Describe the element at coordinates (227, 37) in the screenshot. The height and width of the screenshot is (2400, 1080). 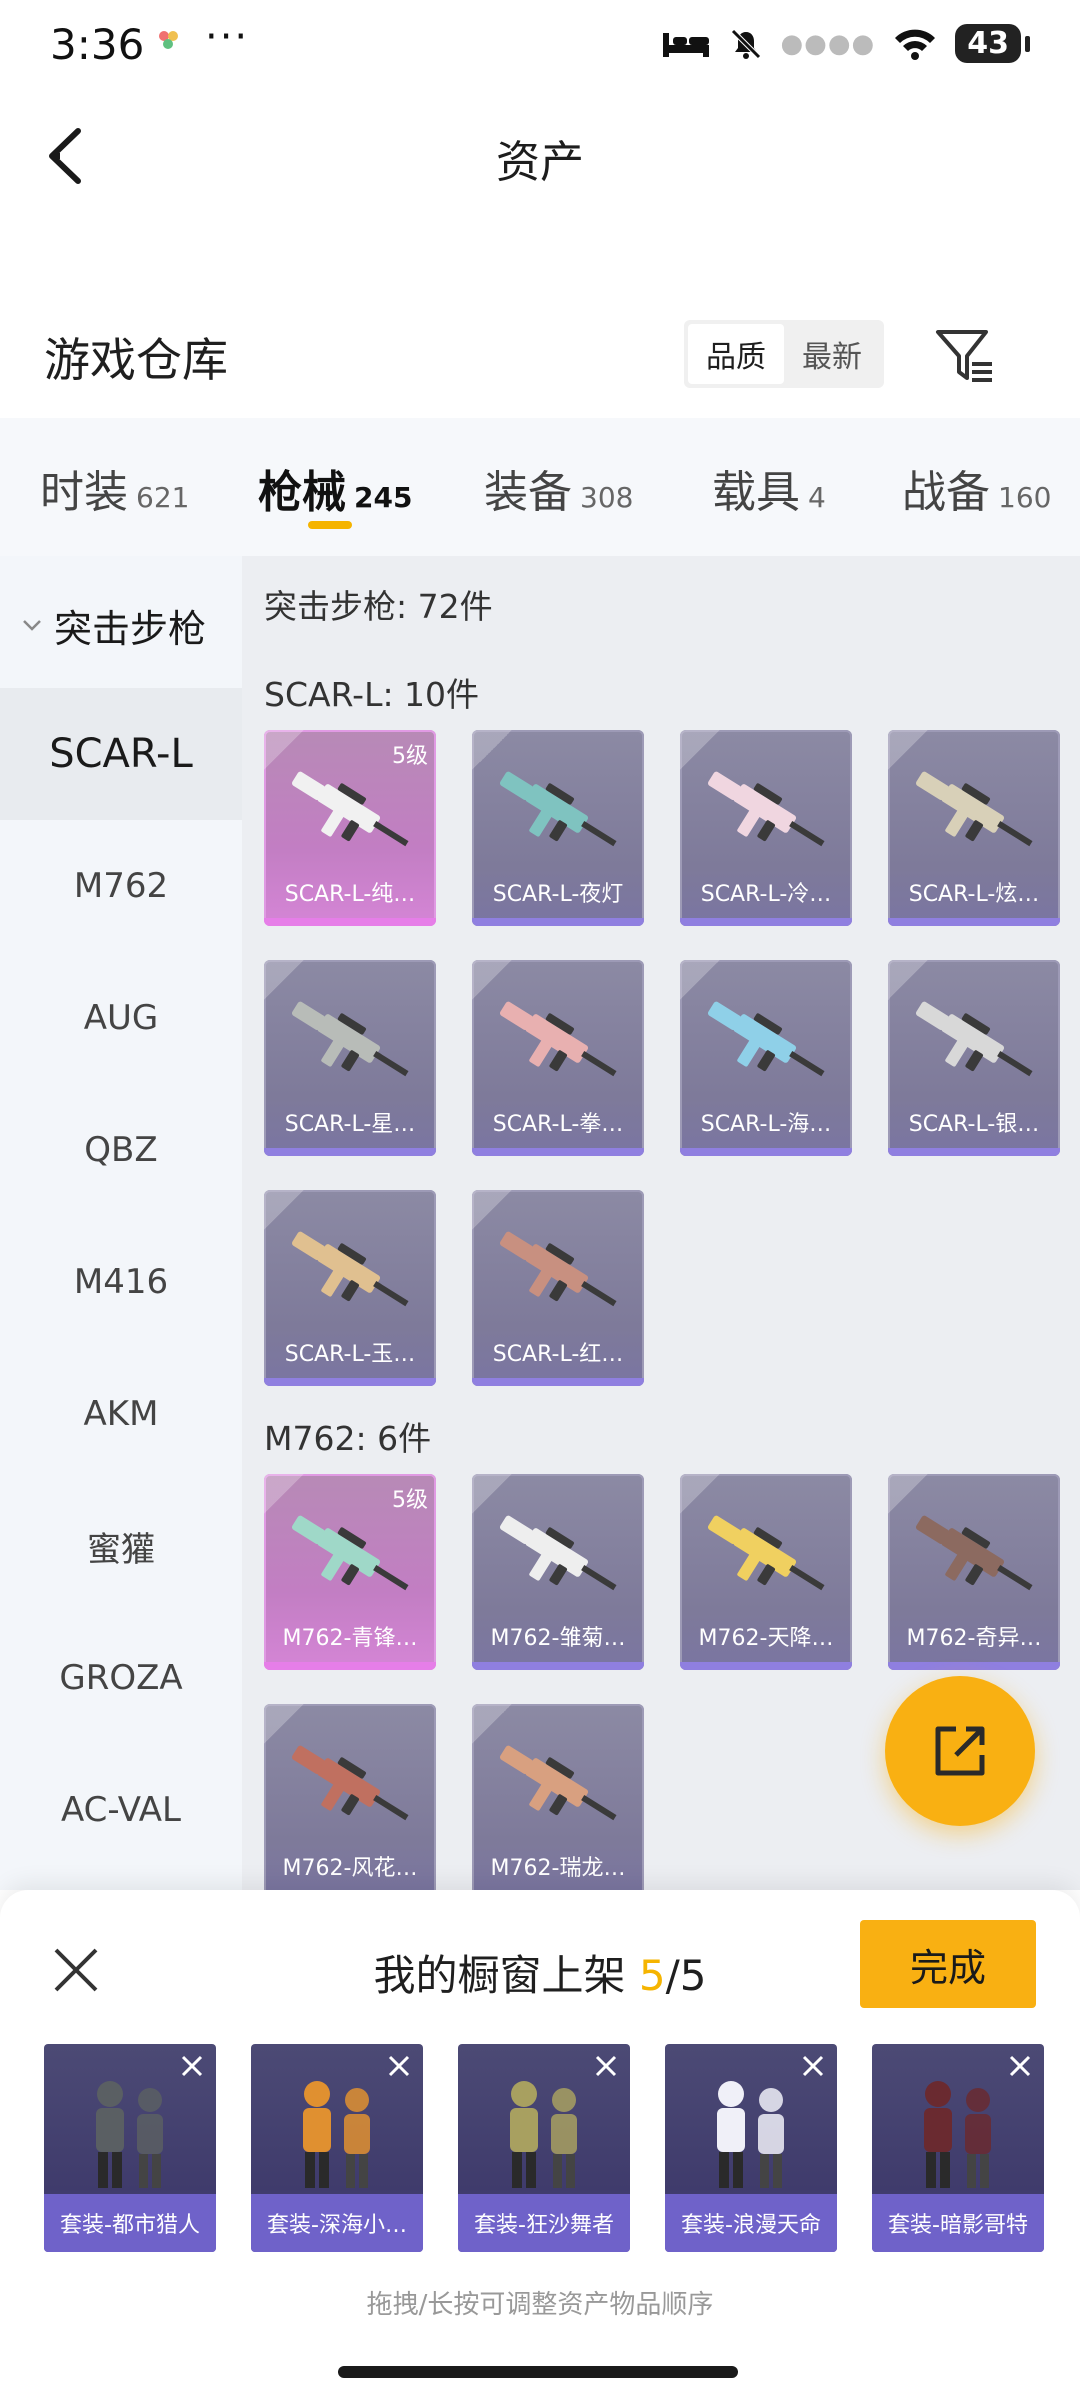
I see `status-more-icon: ···` at that location.